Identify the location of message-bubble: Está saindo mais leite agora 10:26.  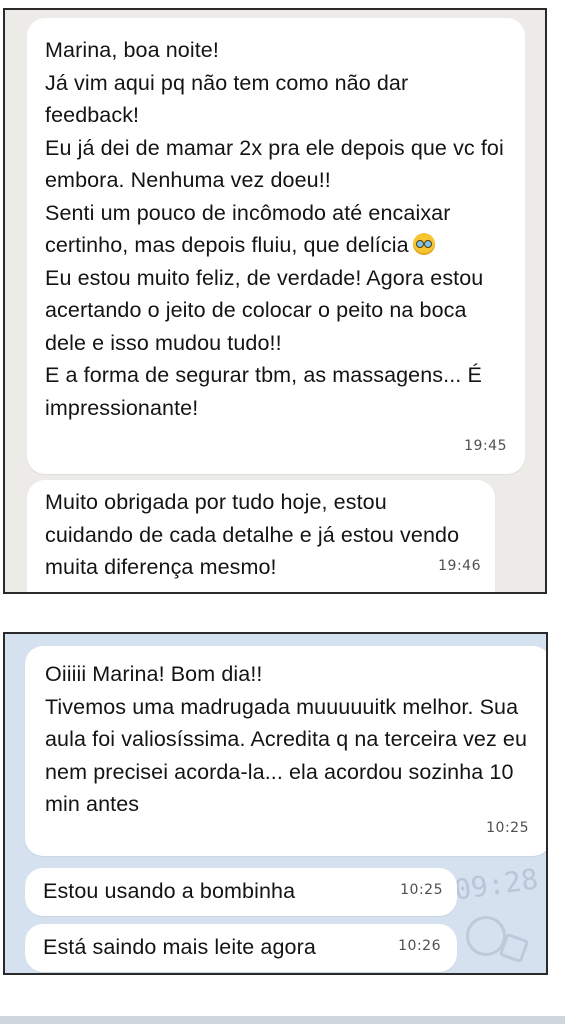
(241, 948).